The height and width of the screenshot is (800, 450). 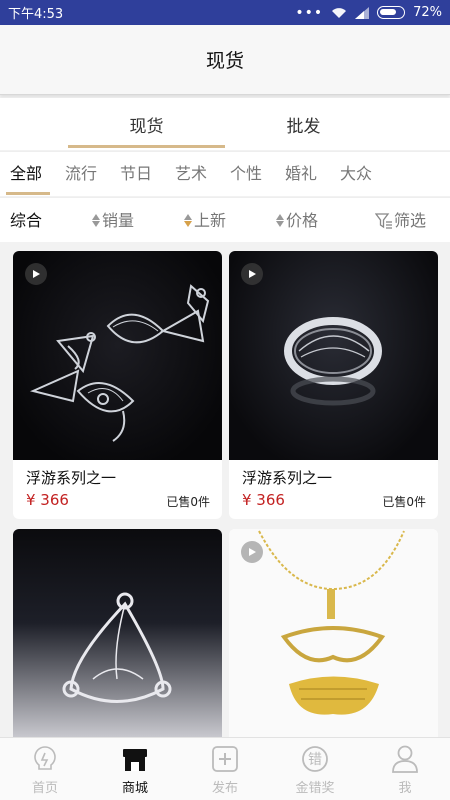 I want to click on filter-icon, so click(x=383, y=220).